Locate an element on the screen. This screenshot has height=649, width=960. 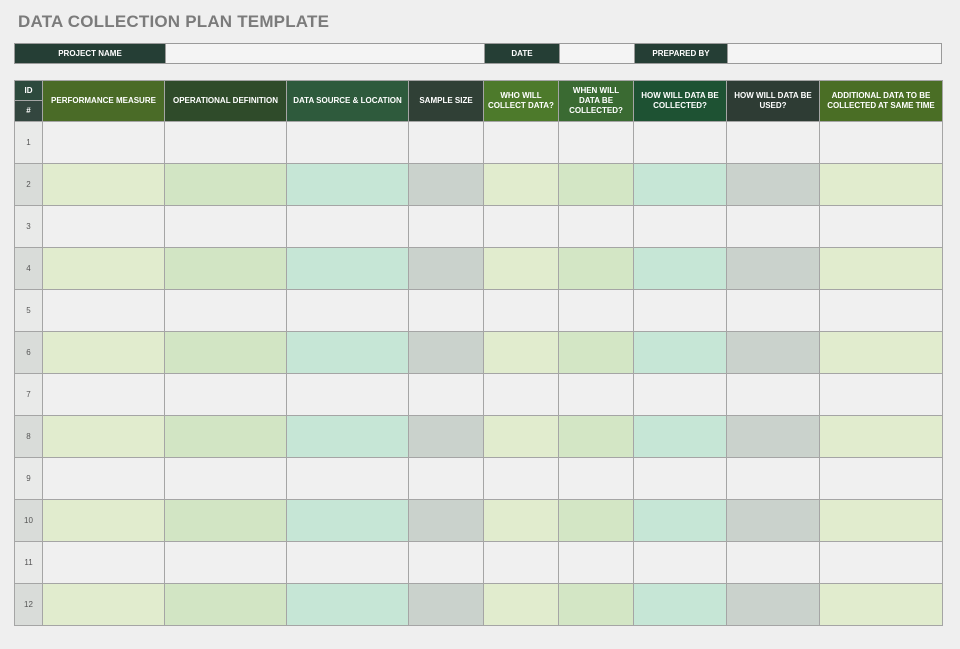
prepared-by-field is located at coordinates (834, 53).